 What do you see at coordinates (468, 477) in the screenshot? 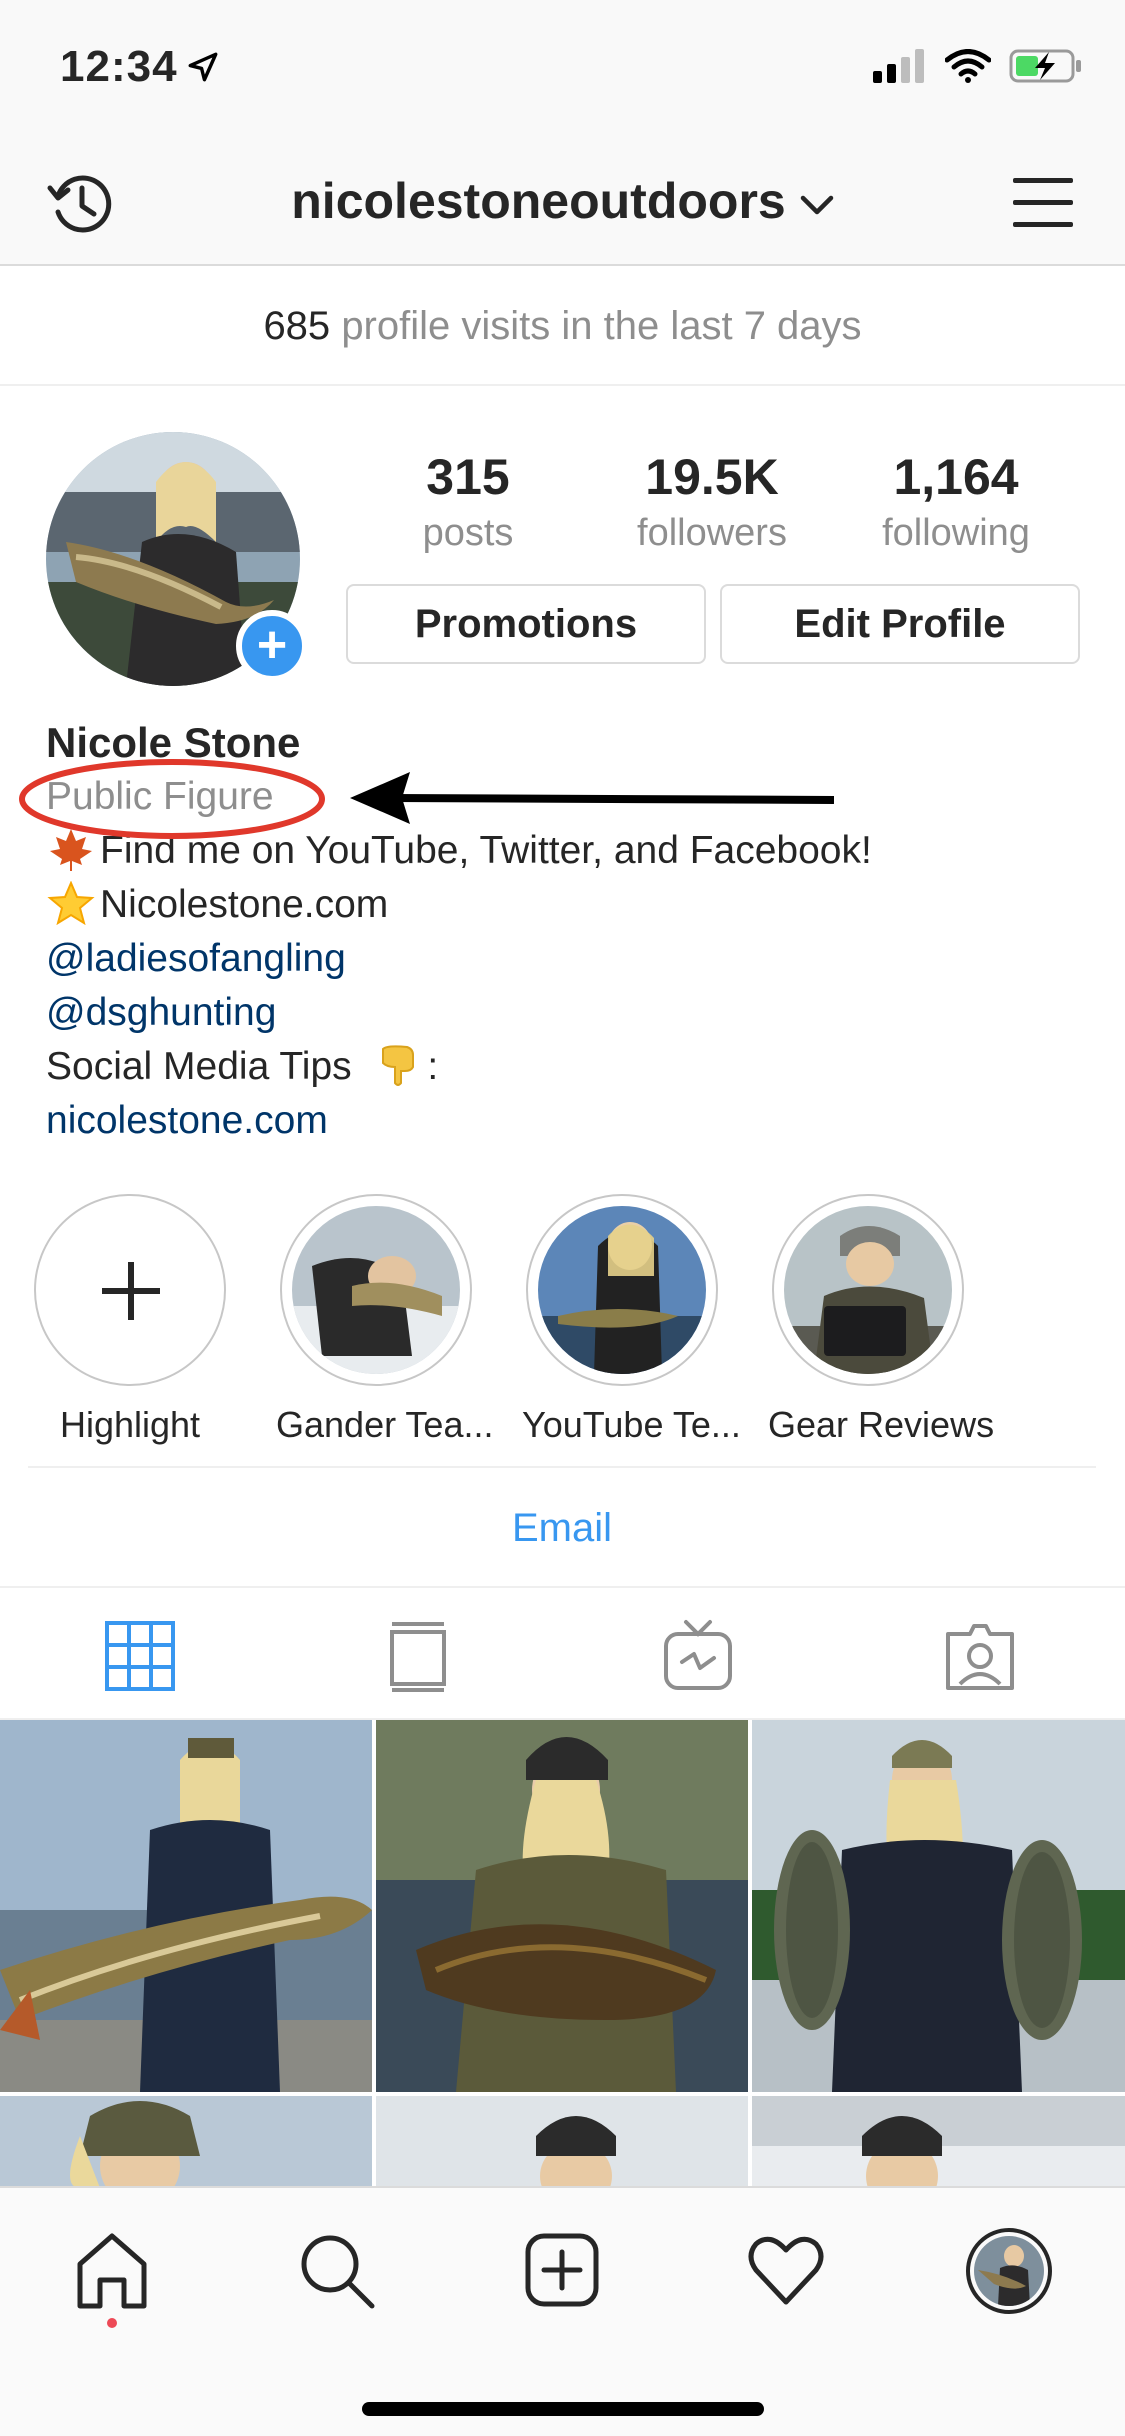
I see `stat-value: 315` at bounding box center [468, 477].